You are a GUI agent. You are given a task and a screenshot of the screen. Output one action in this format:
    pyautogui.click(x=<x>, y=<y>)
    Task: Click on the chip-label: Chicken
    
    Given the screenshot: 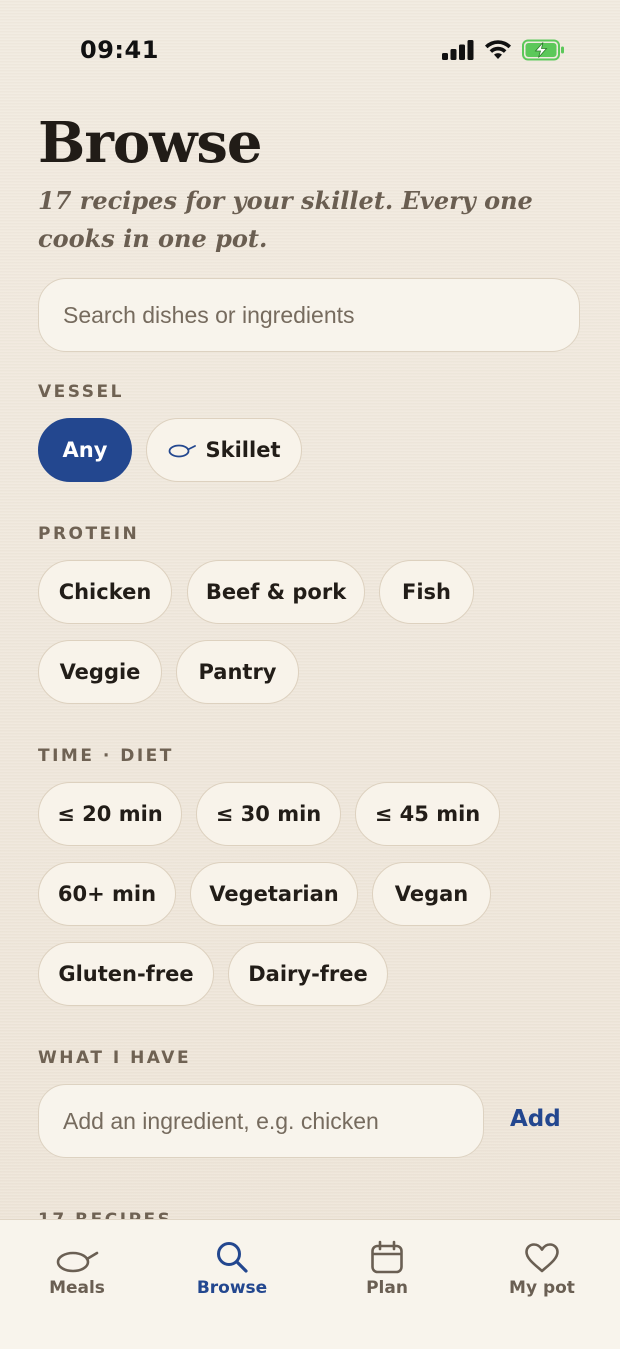 What is the action you would take?
    pyautogui.click(x=105, y=592)
    